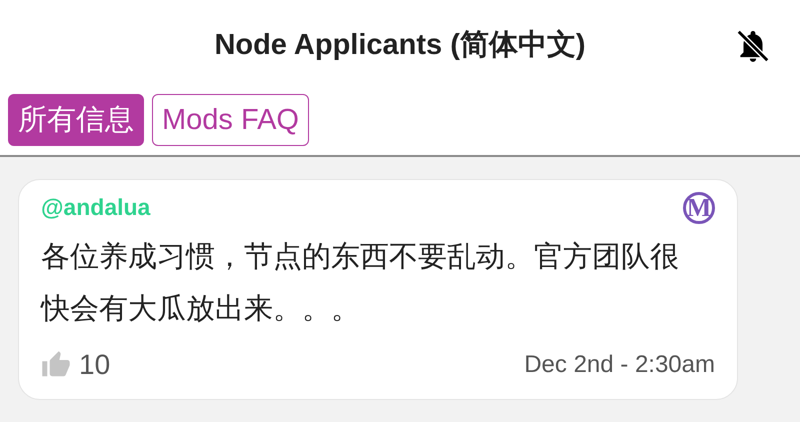 The width and height of the screenshot is (800, 422). Describe the element at coordinates (619, 365) in the screenshot. I see `message-time: Dec 2nd - 2:30am` at that location.